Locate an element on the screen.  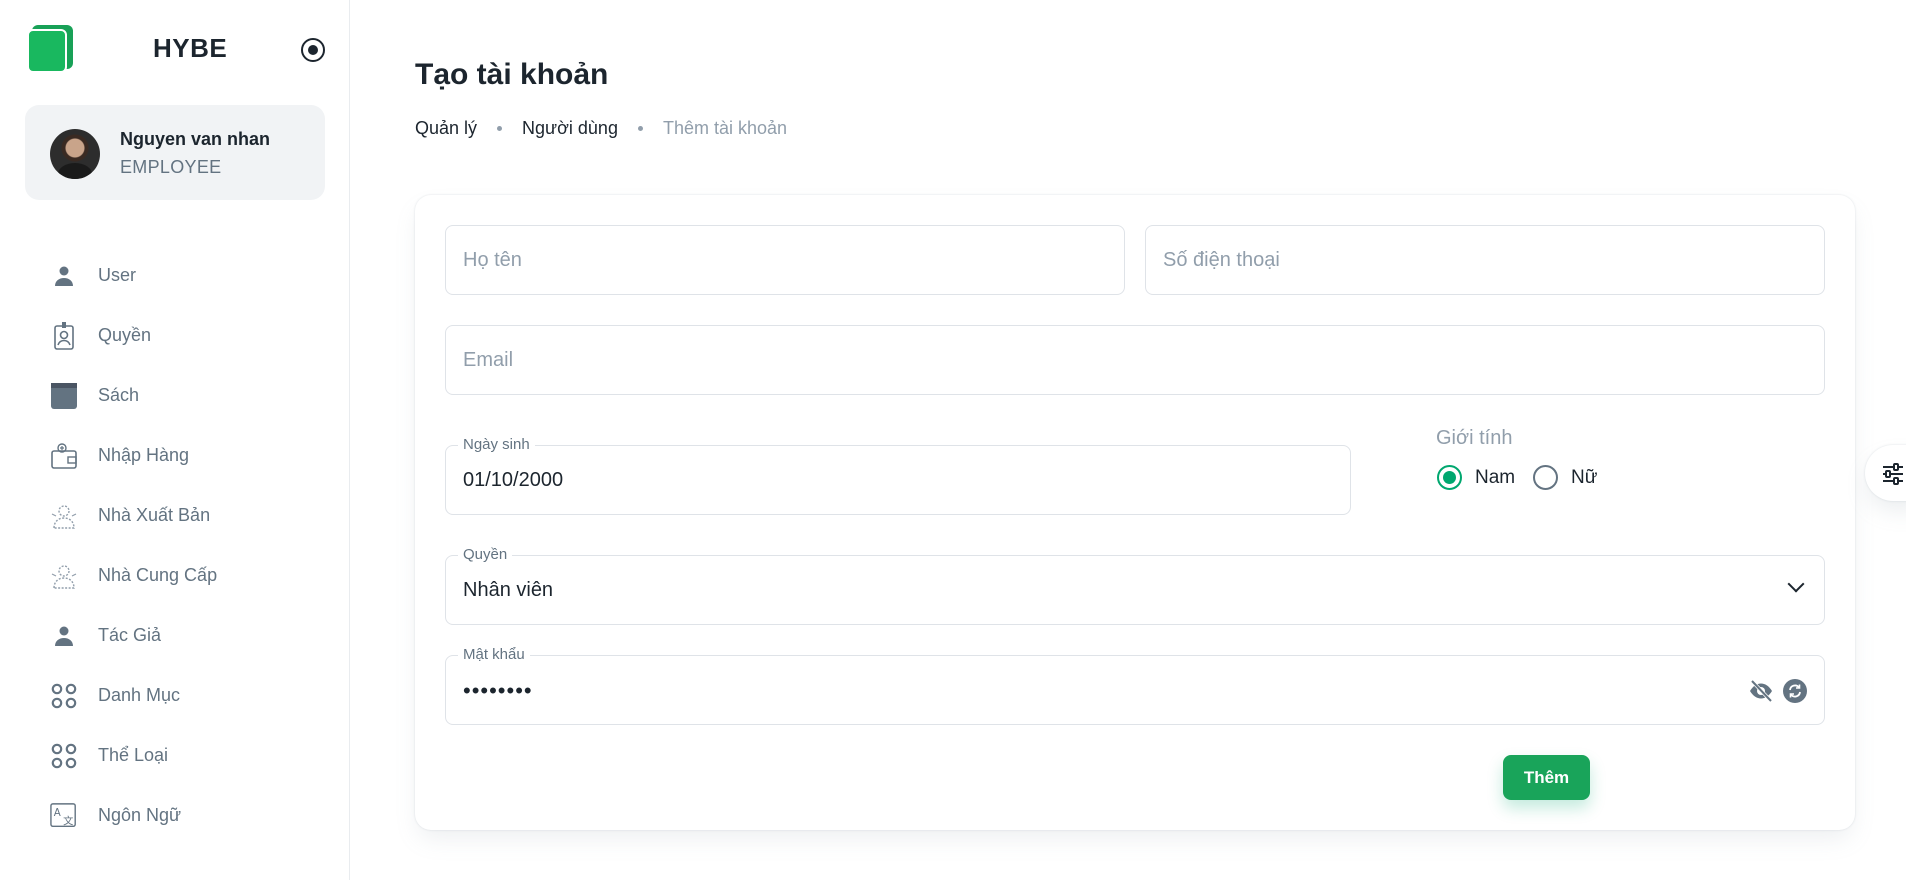
logo-icon is located at coordinates (50, 49).